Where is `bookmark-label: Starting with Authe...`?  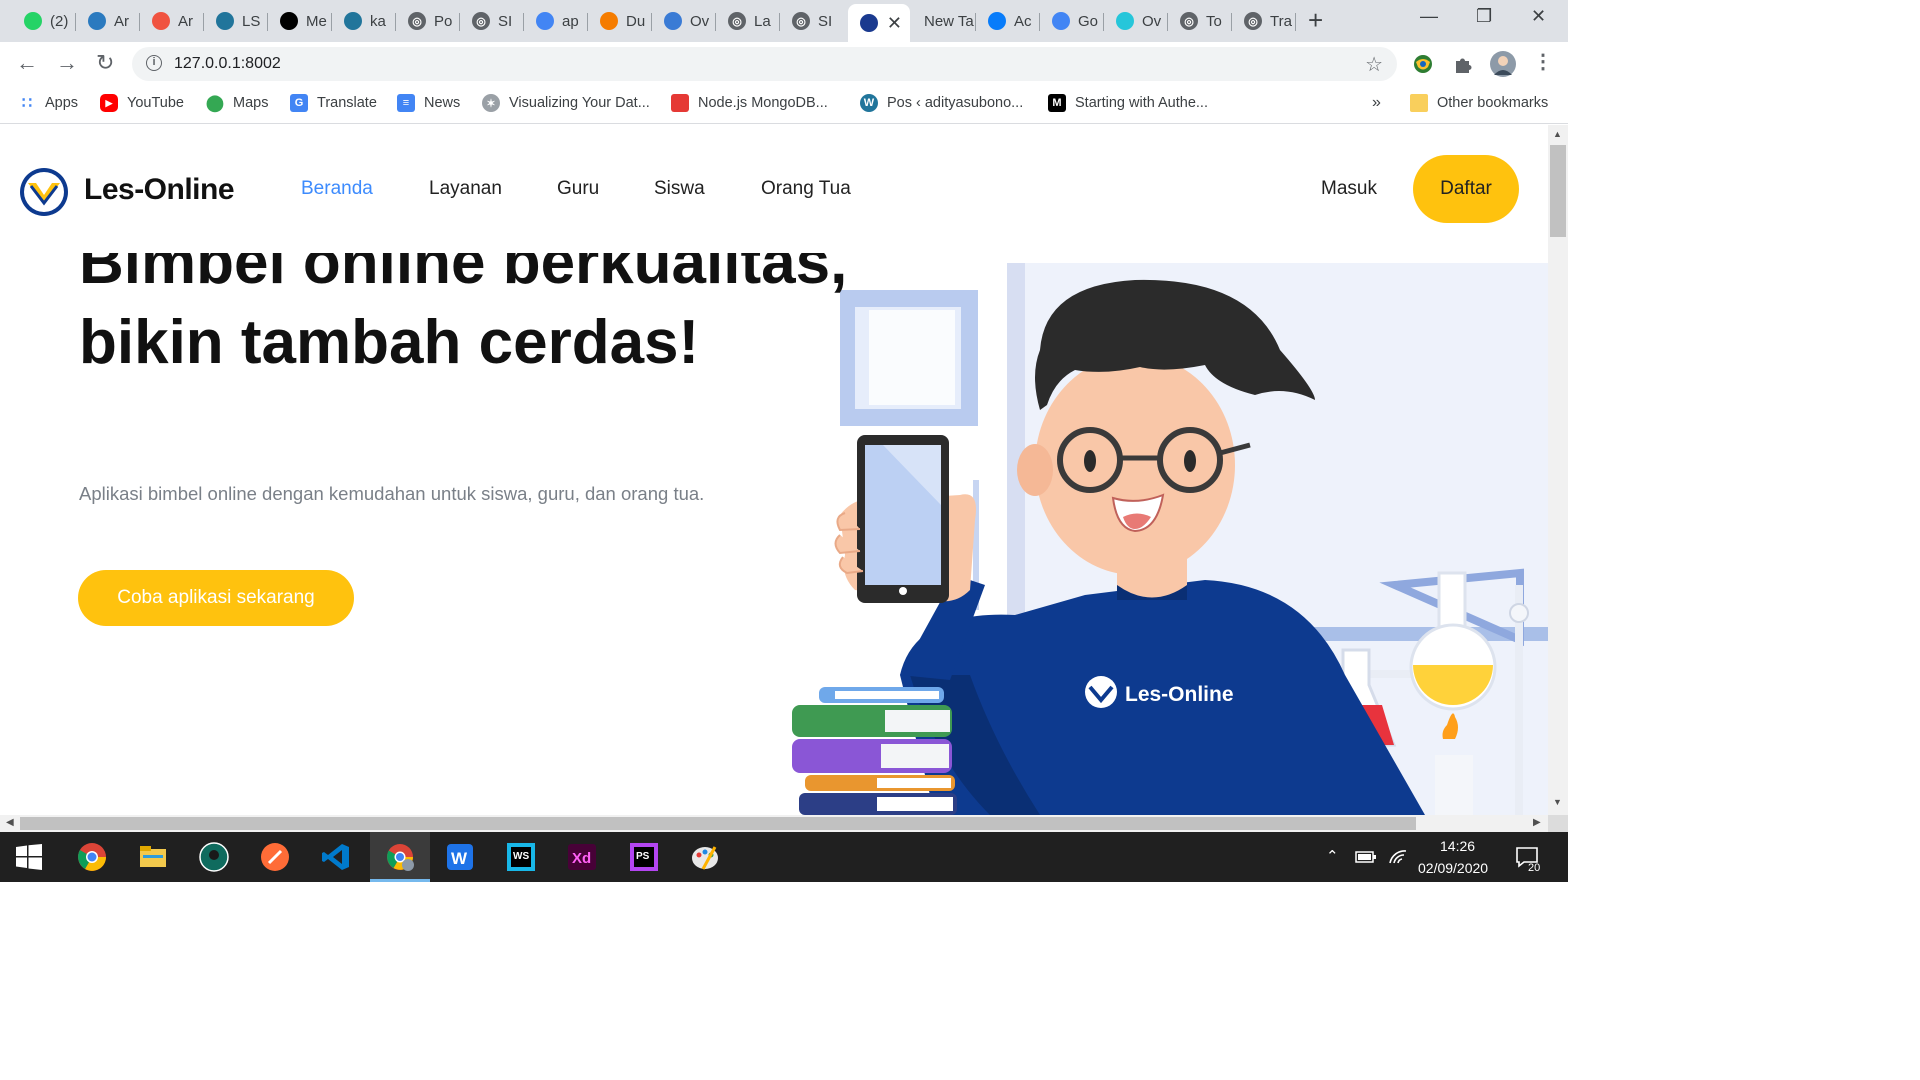
bookmark-label: Starting with Authe... is located at coordinates (1141, 103).